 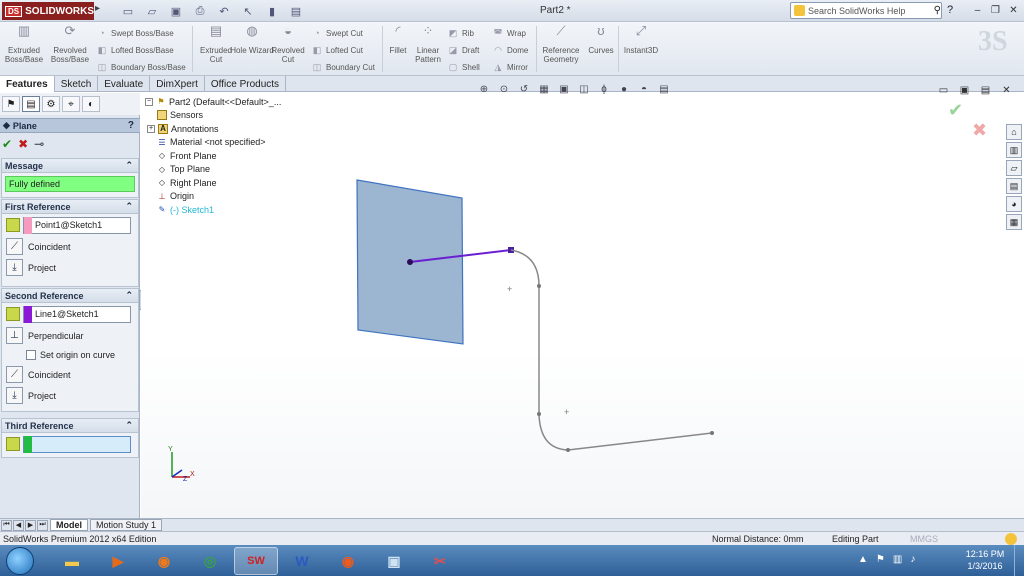 I want to click on first-reference-header: First Reference ⌃, so click(x=70, y=207).